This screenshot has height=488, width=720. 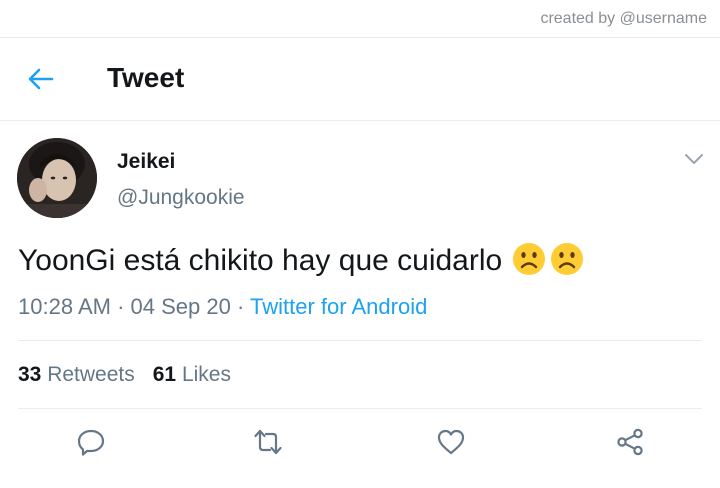 I want to click on likes-stat: 61 Likes, so click(x=192, y=374).